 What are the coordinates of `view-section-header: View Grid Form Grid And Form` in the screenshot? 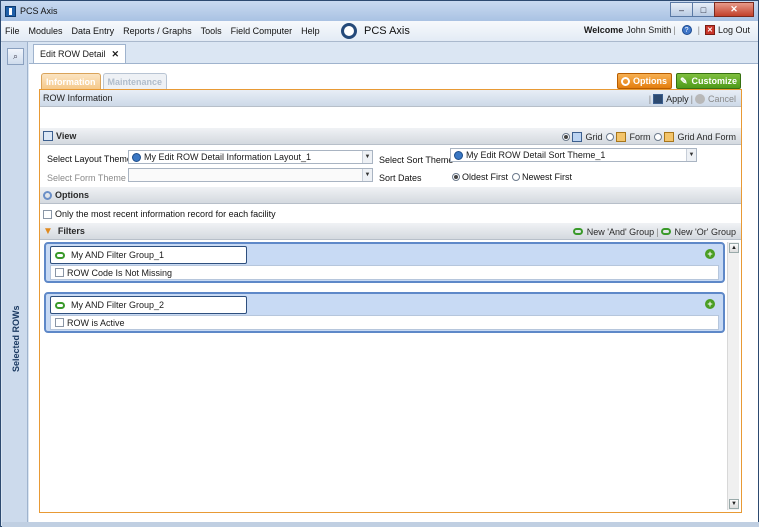 It's located at (390, 136).